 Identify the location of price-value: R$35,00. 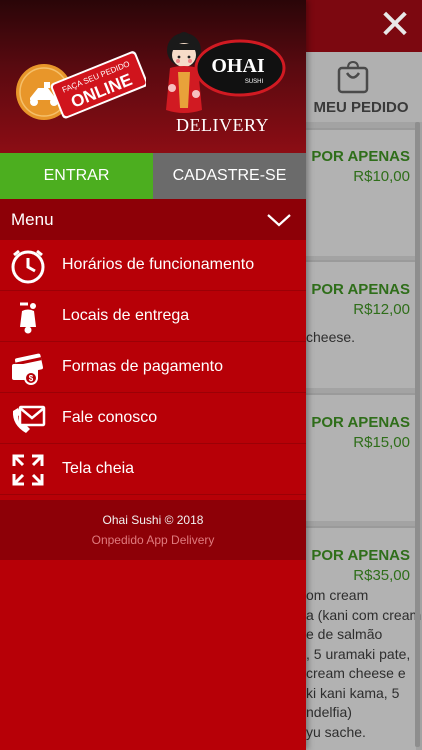
(381, 575).